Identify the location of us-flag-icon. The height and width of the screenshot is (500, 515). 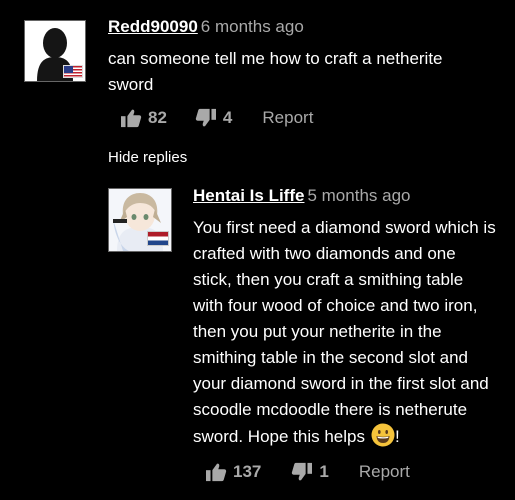
(73, 71).